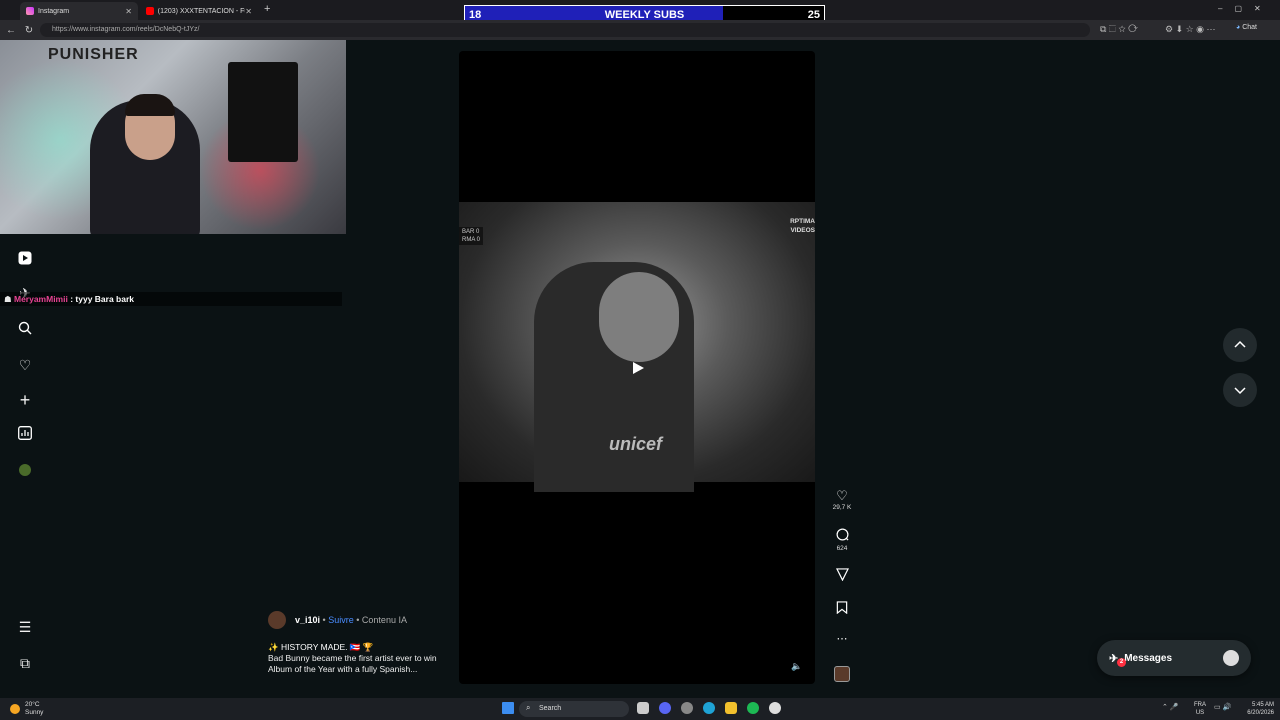 This screenshot has width=1280, height=720. I want to click on caption-title: ✨ HISTORY MADE. 🇵🇷 🏆, so click(321, 647).